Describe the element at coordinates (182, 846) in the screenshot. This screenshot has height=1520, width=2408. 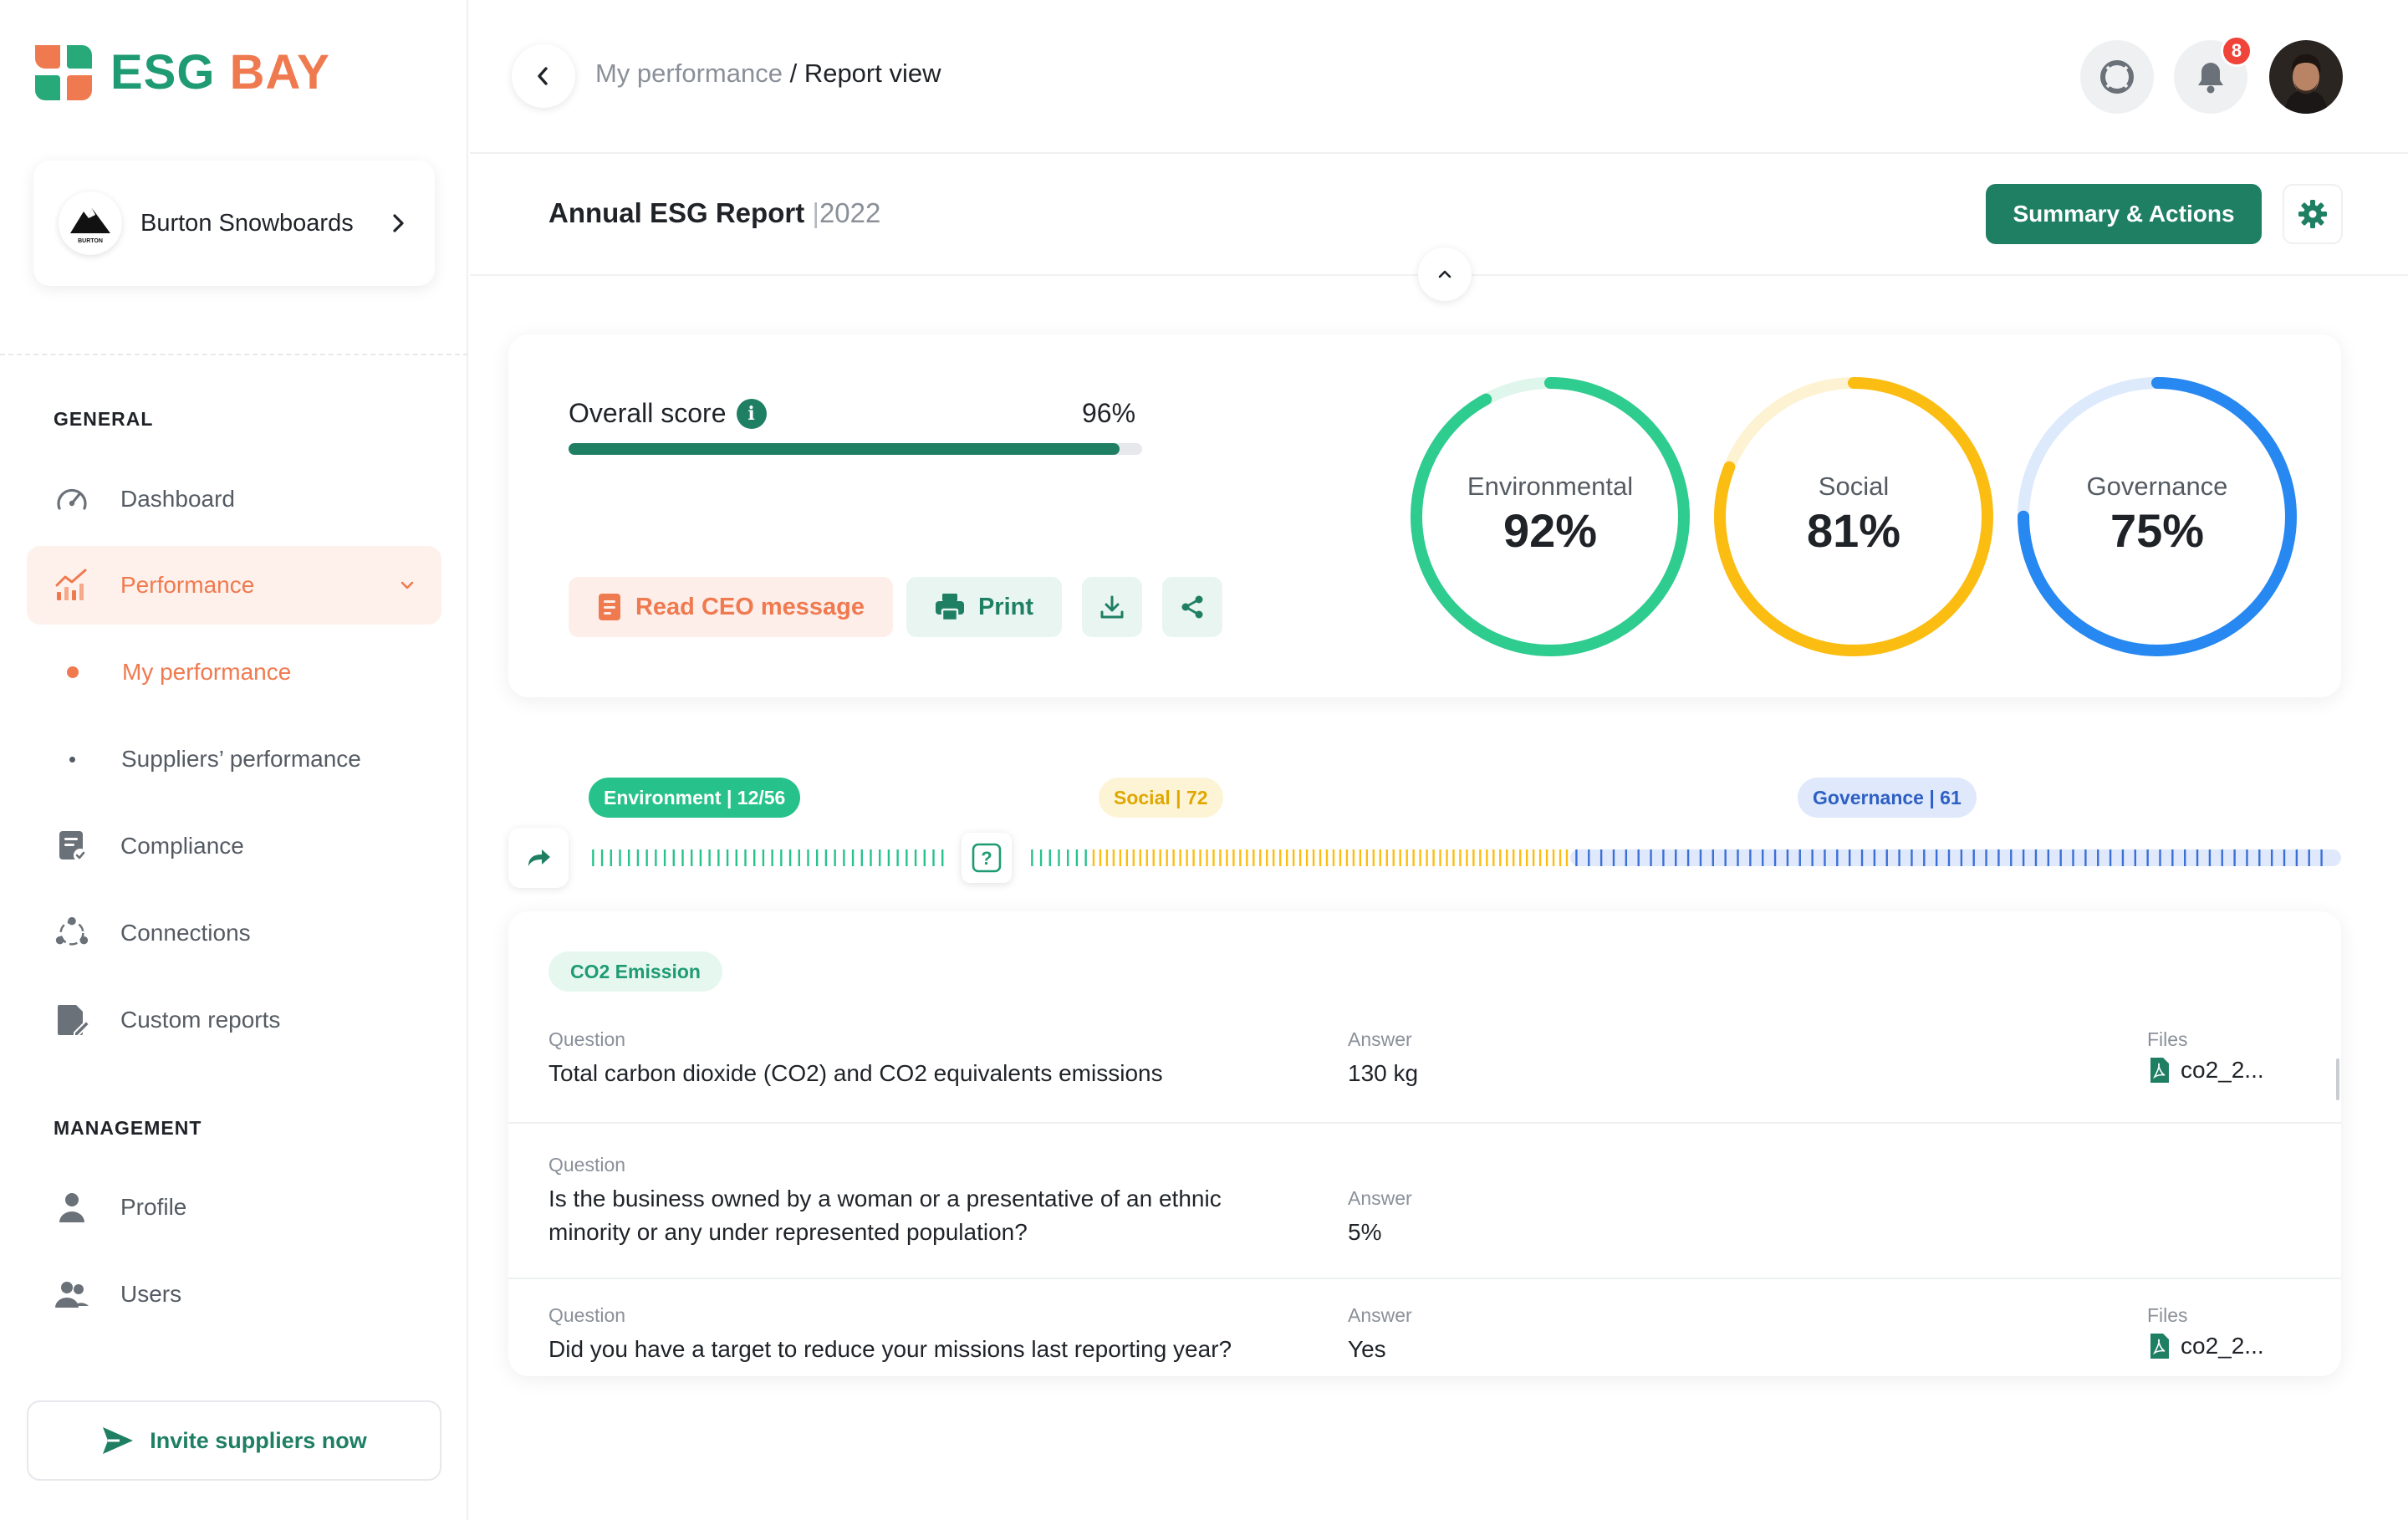
I see `sidebar-item-label: Compliance` at that location.